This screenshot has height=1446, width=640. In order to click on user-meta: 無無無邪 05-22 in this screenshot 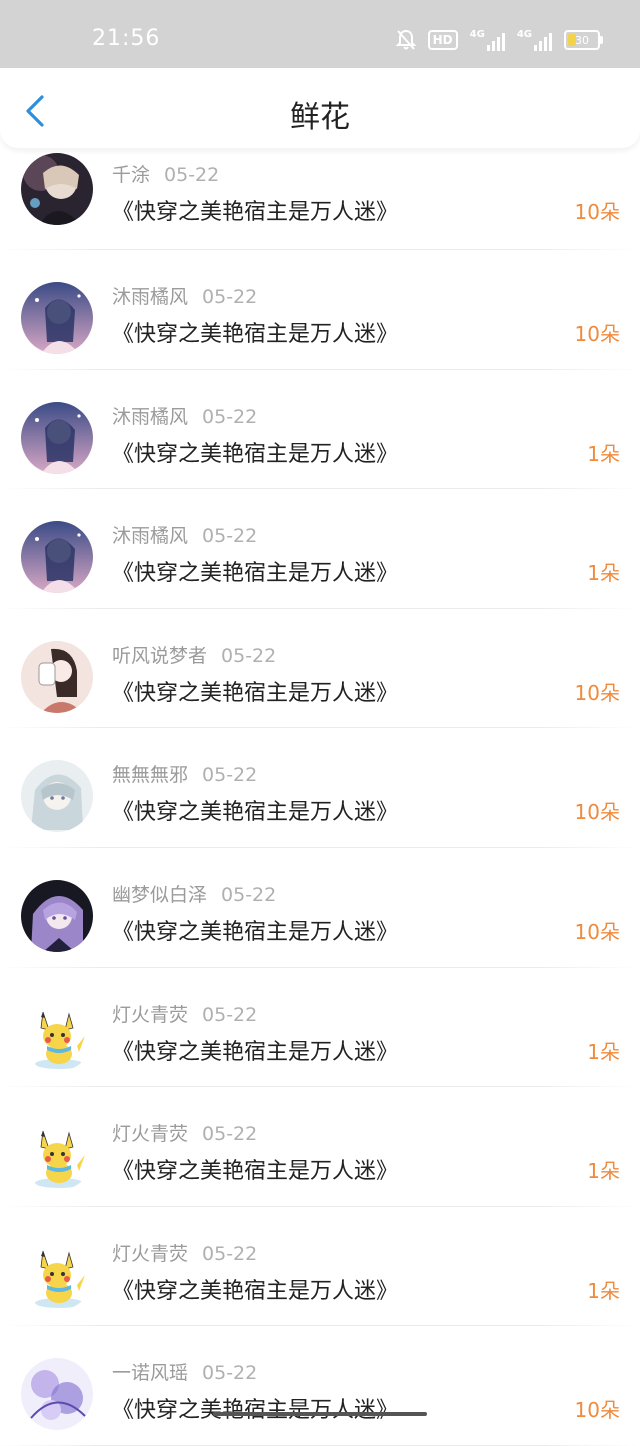, I will do `click(184, 773)`.